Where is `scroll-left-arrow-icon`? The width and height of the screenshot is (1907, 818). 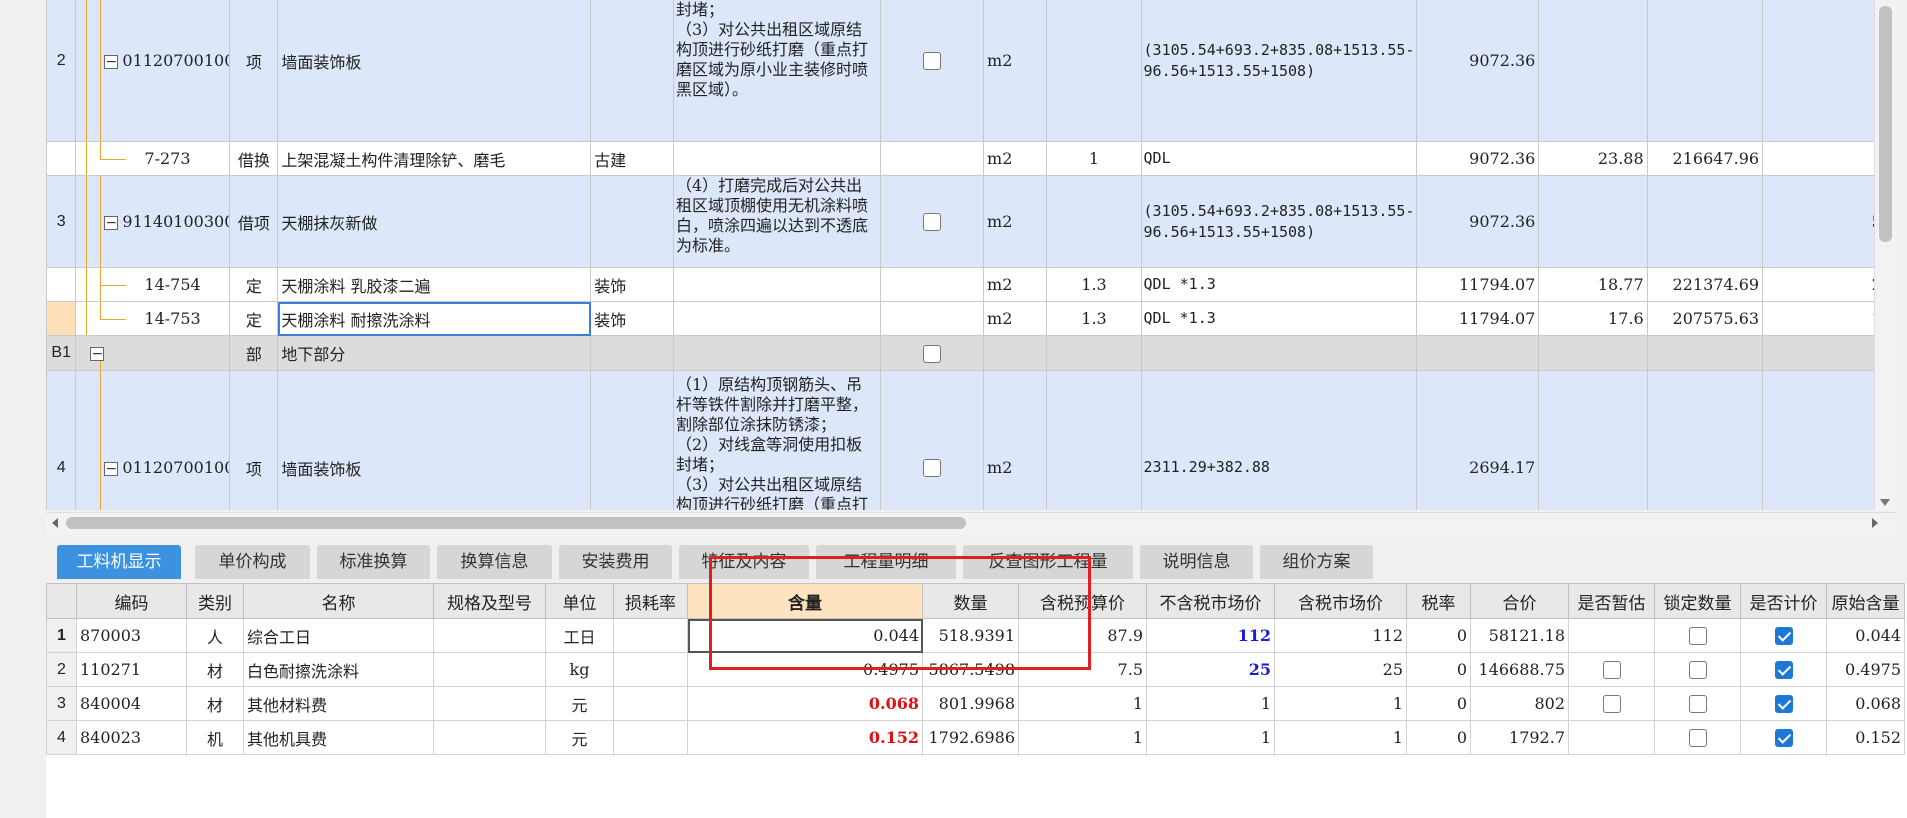 scroll-left-arrow-icon is located at coordinates (55, 523).